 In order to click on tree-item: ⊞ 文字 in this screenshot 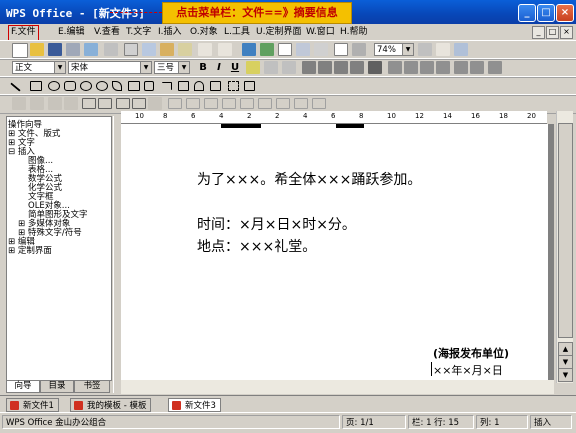, I will do `click(21, 143)`.